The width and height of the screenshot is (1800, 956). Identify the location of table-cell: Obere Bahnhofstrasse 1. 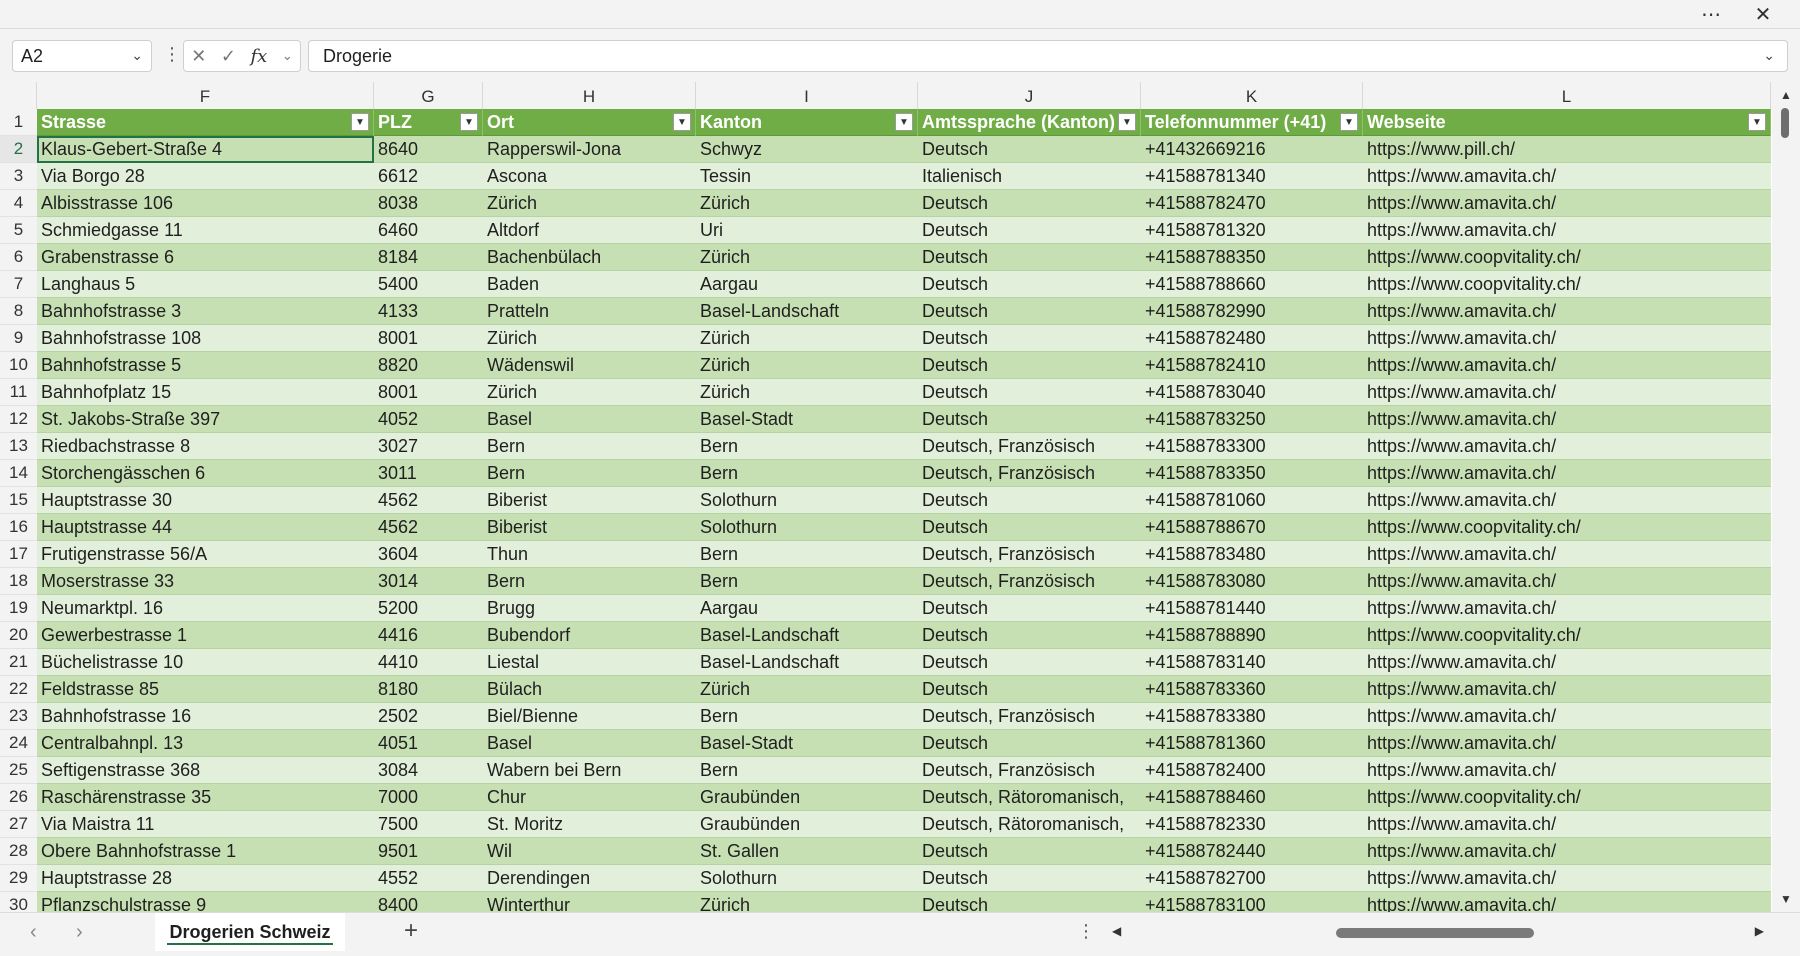
(205, 851).